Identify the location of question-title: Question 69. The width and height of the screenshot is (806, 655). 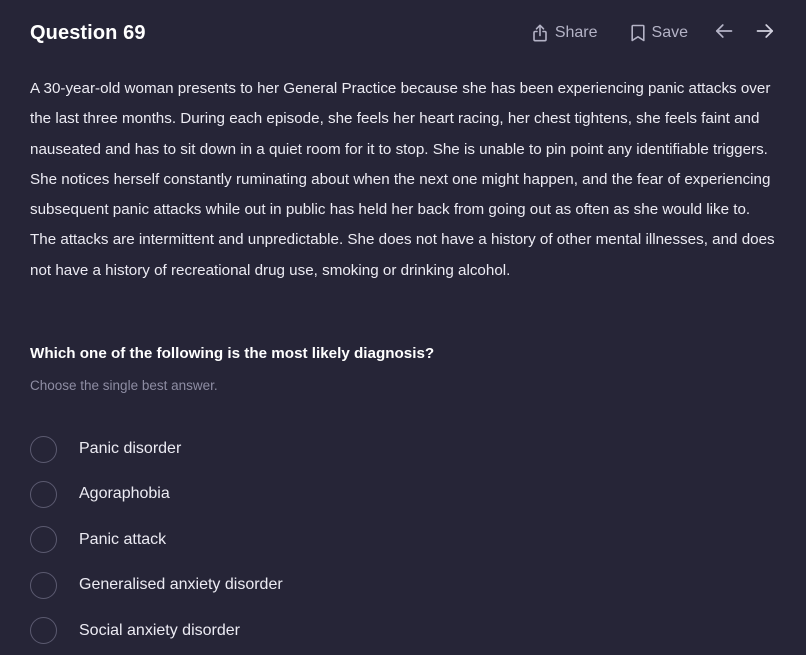
(88, 32).